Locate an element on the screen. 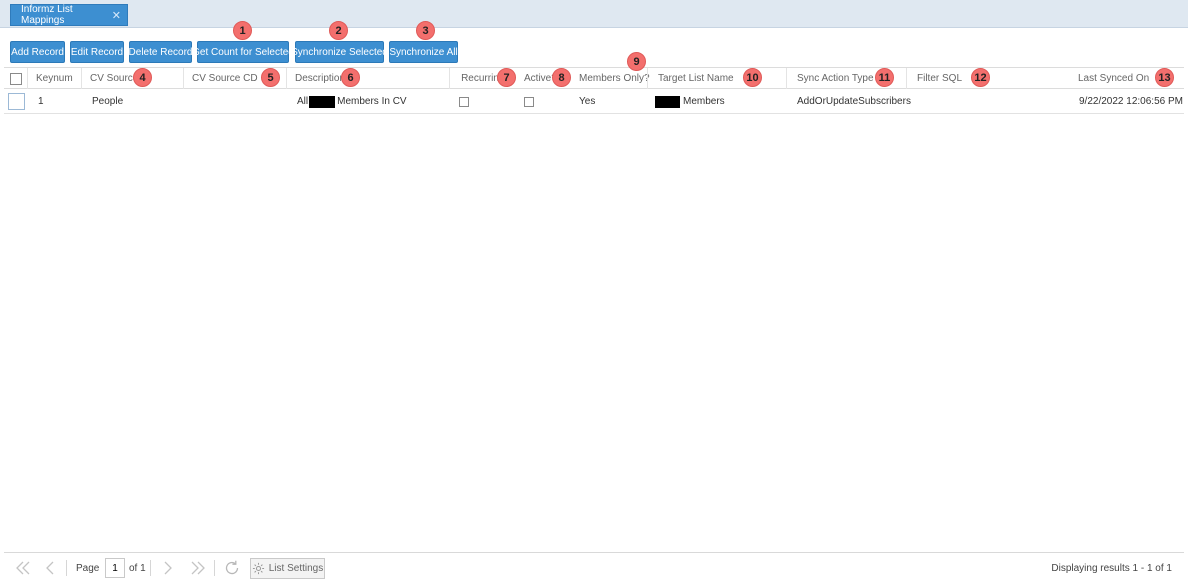 The width and height of the screenshot is (1188, 586). description-suffix: Members In CV is located at coordinates (372, 101).